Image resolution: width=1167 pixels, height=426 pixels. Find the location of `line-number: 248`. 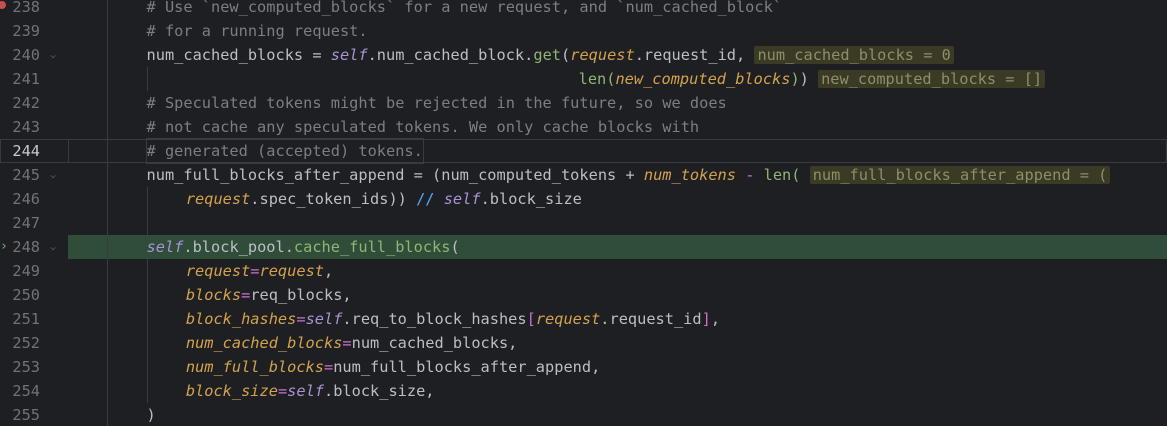

line-number: 248 is located at coordinates (20, 247).